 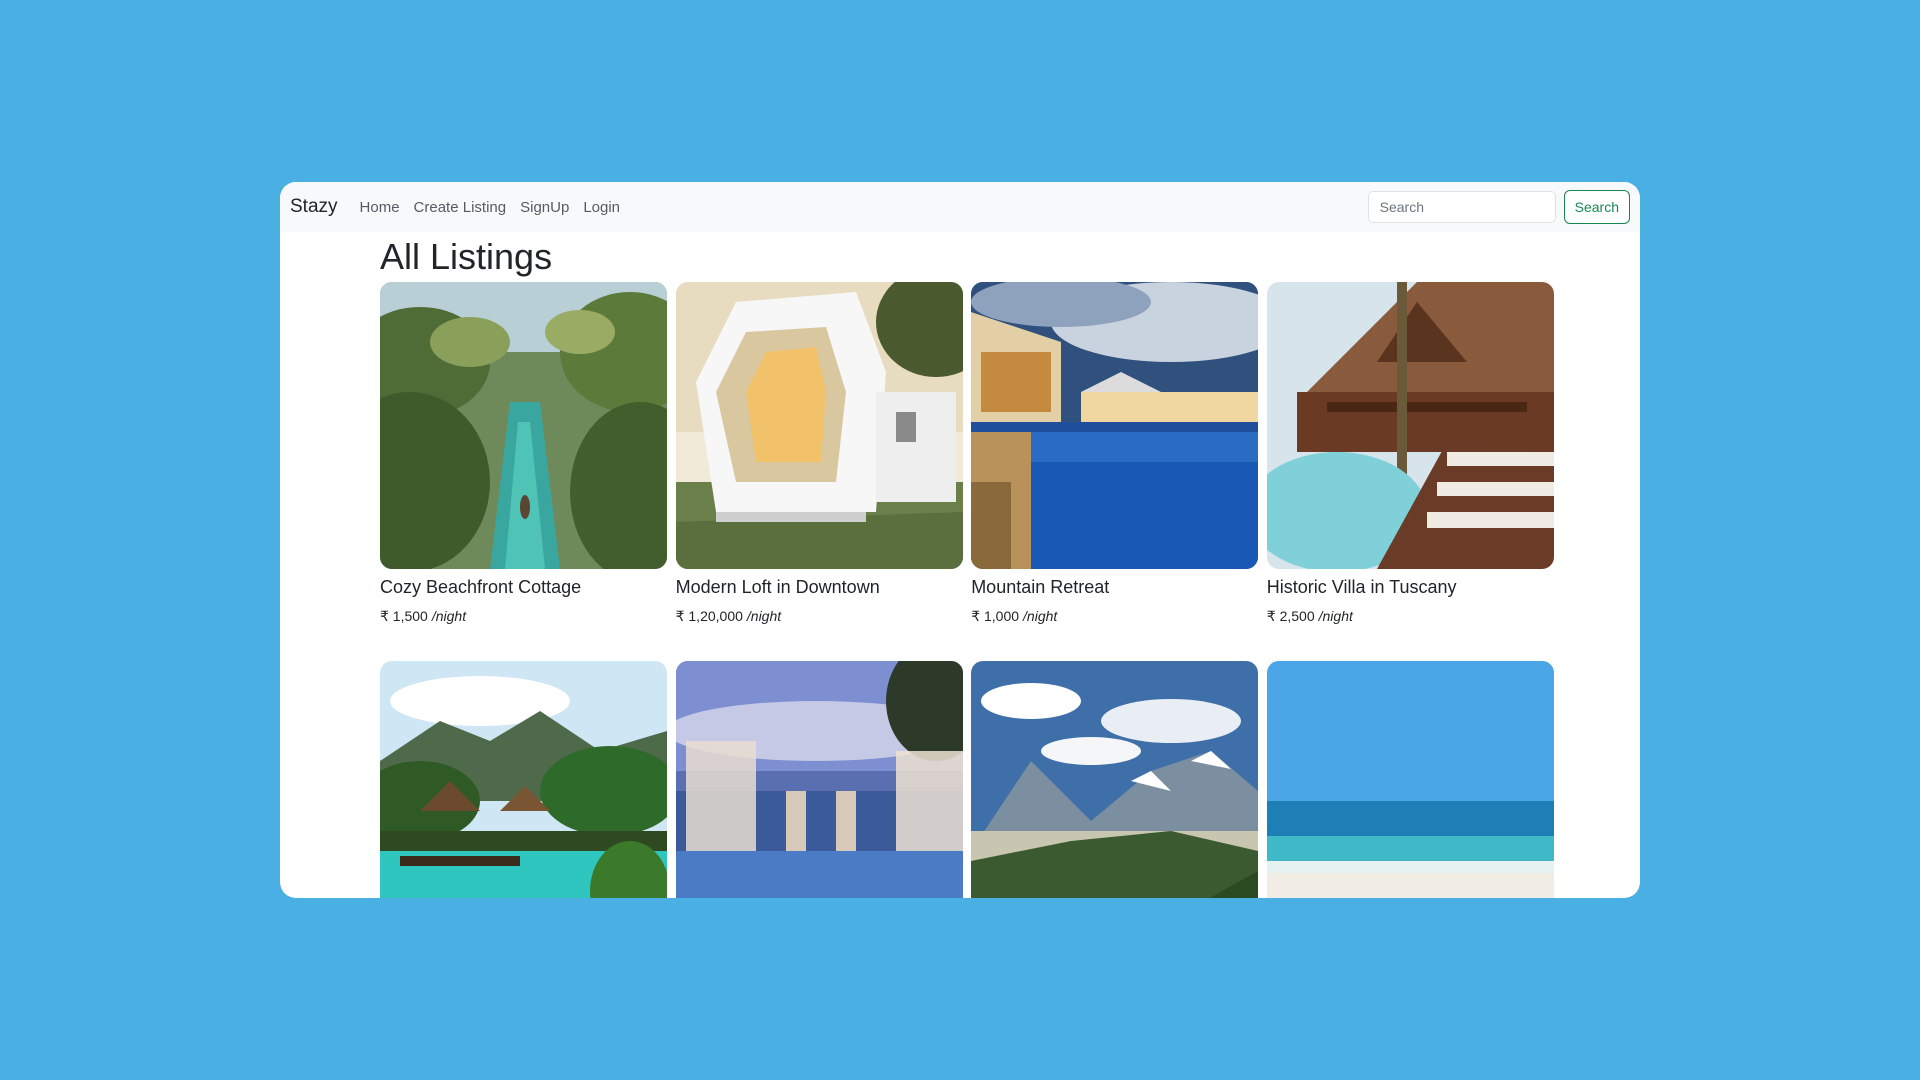 I want to click on listing-price-value: ₹ 2,500, so click(x=1290, y=616).